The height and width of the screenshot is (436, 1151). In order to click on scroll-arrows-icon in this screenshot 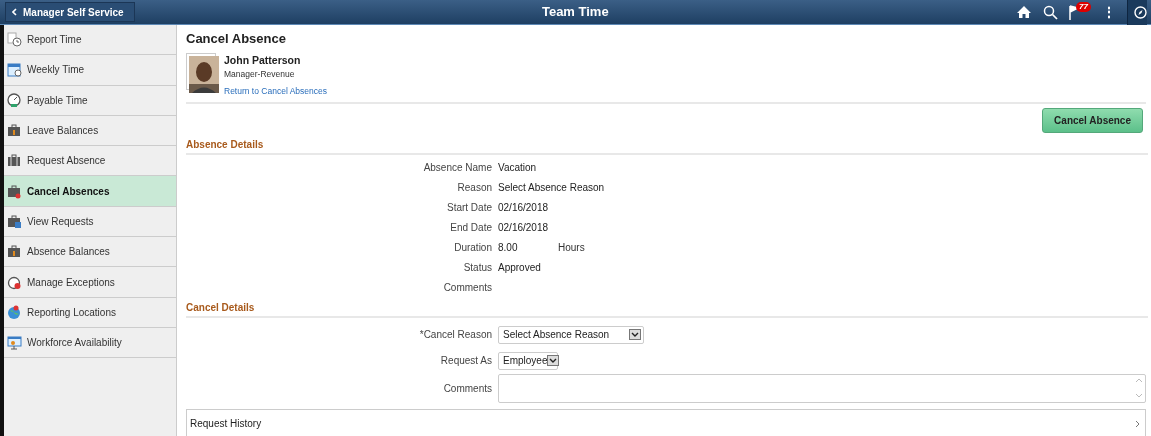, I will do `click(1139, 387)`.